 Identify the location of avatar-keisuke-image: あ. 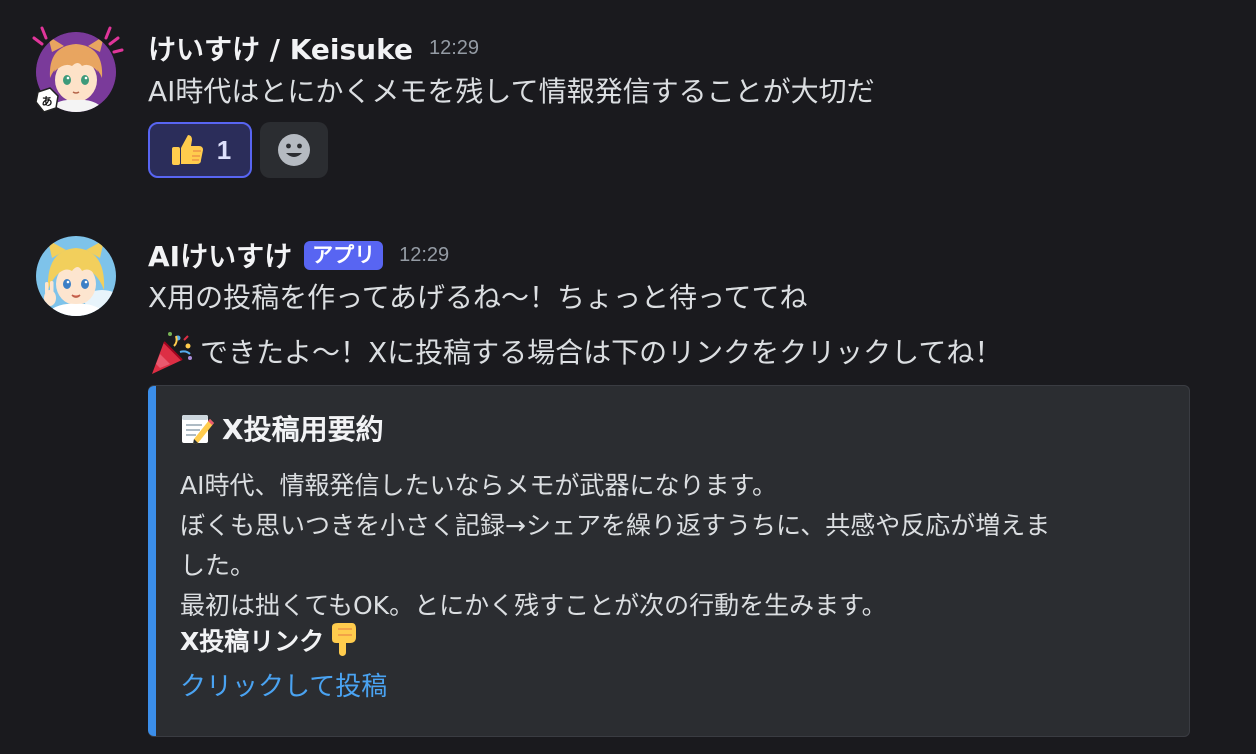
(78, 69).